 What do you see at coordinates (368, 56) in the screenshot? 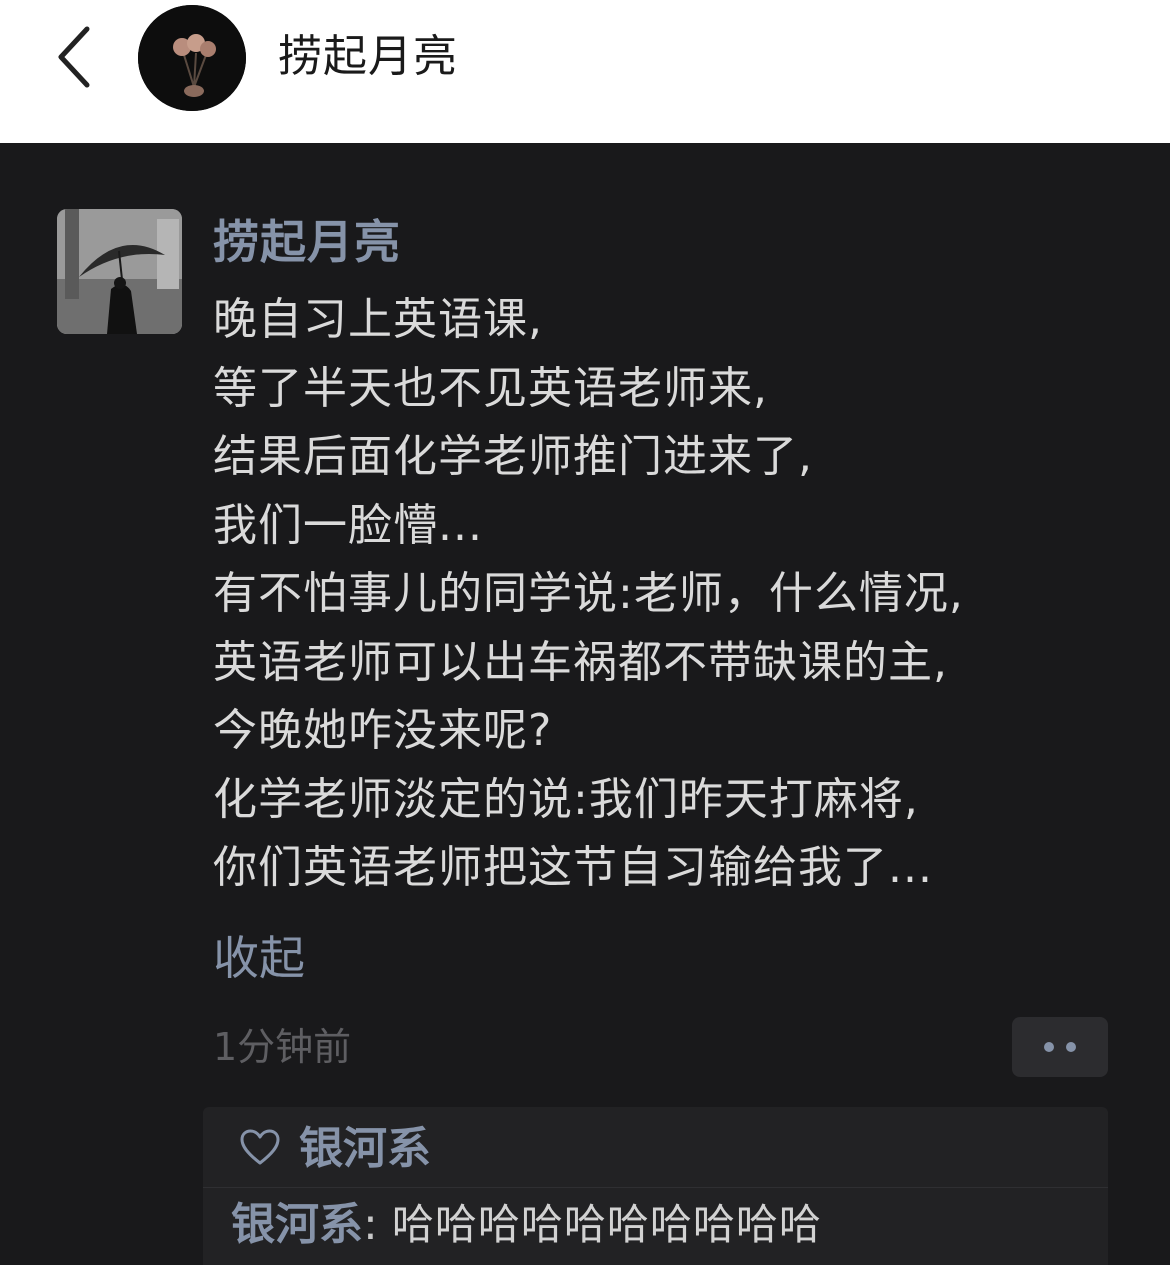
I see `page-title: 捞起月亮` at bounding box center [368, 56].